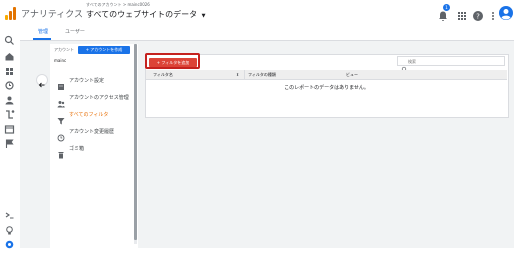 This screenshot has height=254, width=514. Describe the element at coordinates (104, 50) in the screenshot. I see `create-account-button: + アカウントを作成` at that location.